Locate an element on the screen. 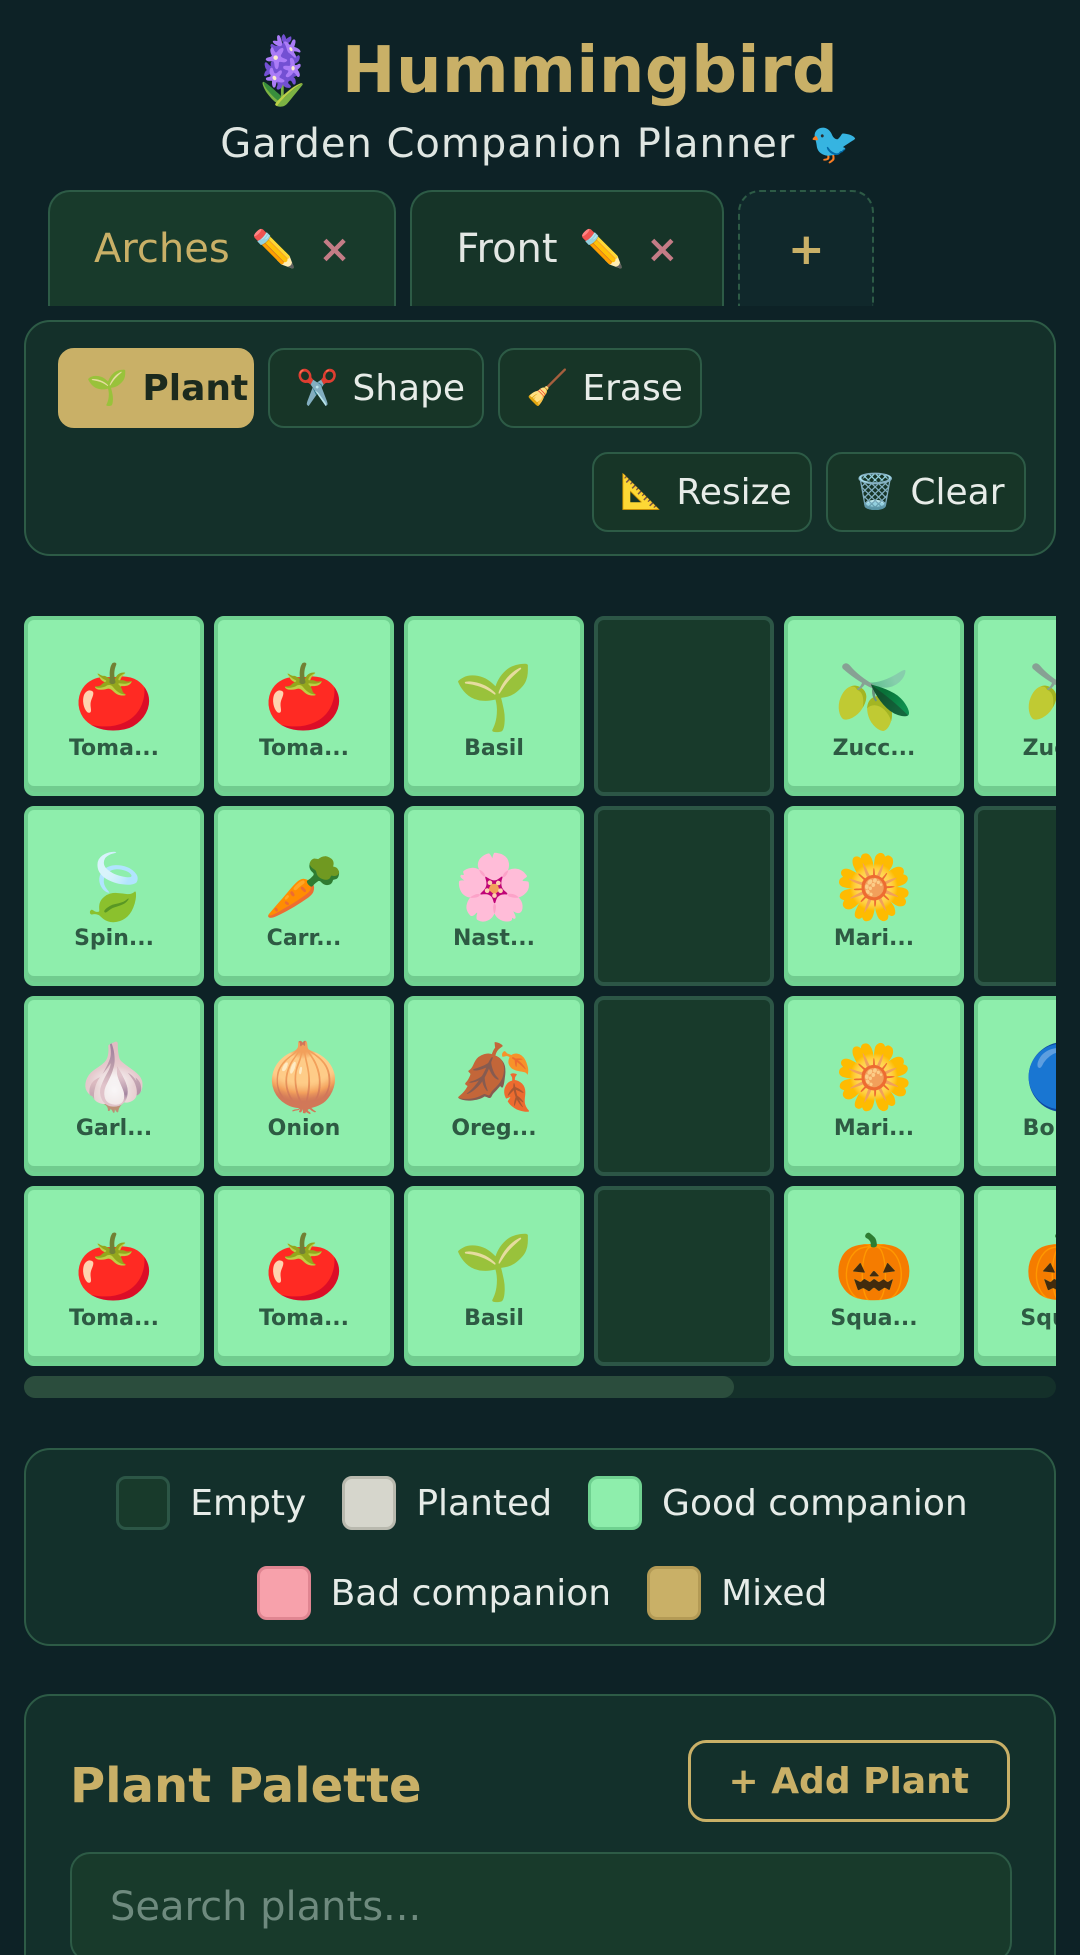 The height and width of the screenshot is (1955, 1080). app-title: Hummingbird is located at coordinates (590, 71).